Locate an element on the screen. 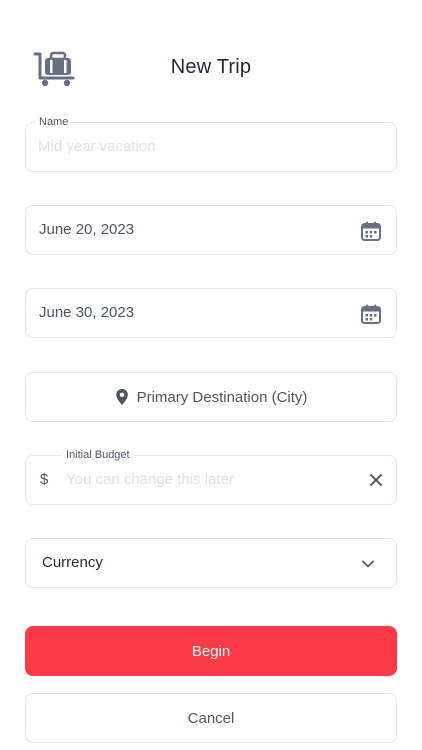 This screenshot has height=750, width=422. header: New Trip is located at coordinates (211, 70).